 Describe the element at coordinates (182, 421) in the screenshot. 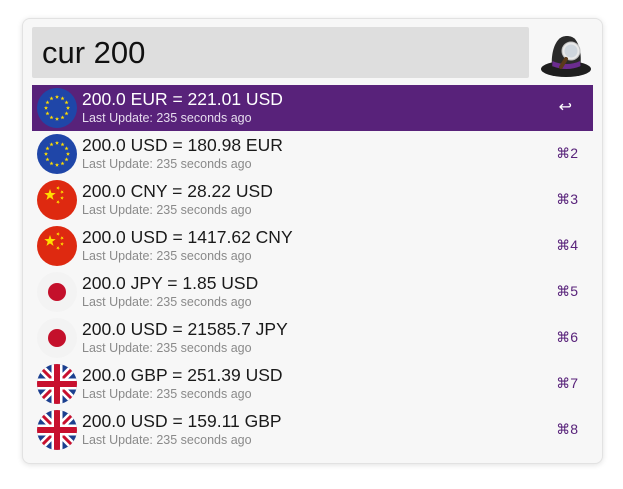

I see `result-title: 200.0 USD = 159.11 GBP` at that location.